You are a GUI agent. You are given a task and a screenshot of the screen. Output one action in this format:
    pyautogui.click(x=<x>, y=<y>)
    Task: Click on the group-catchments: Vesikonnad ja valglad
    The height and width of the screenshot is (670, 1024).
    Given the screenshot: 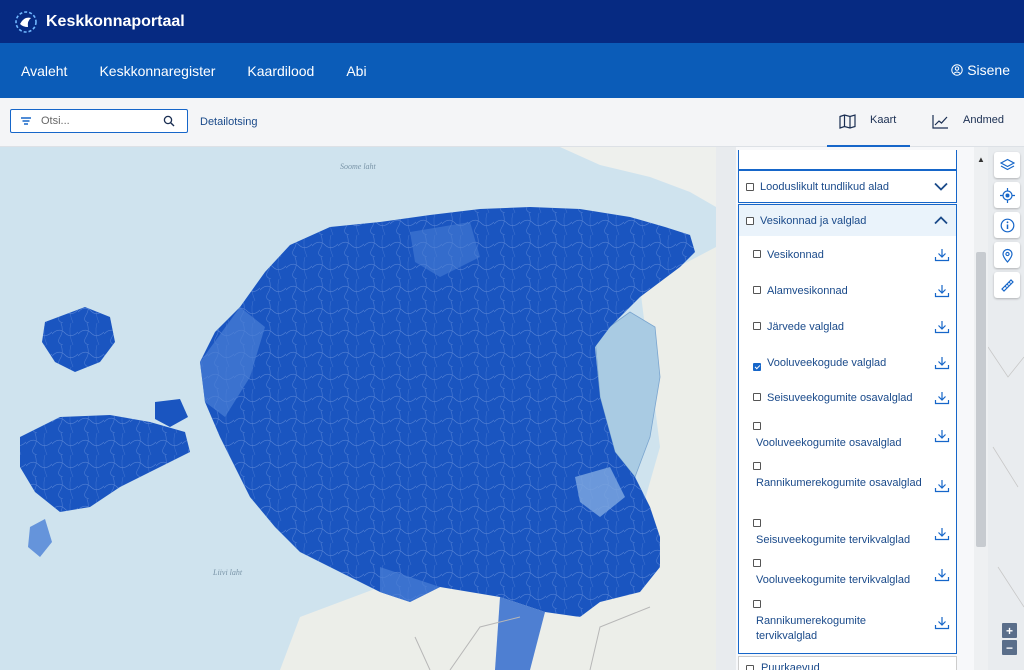 What is the action you would take?
    pyautogui.click(x=847, y=220)
    